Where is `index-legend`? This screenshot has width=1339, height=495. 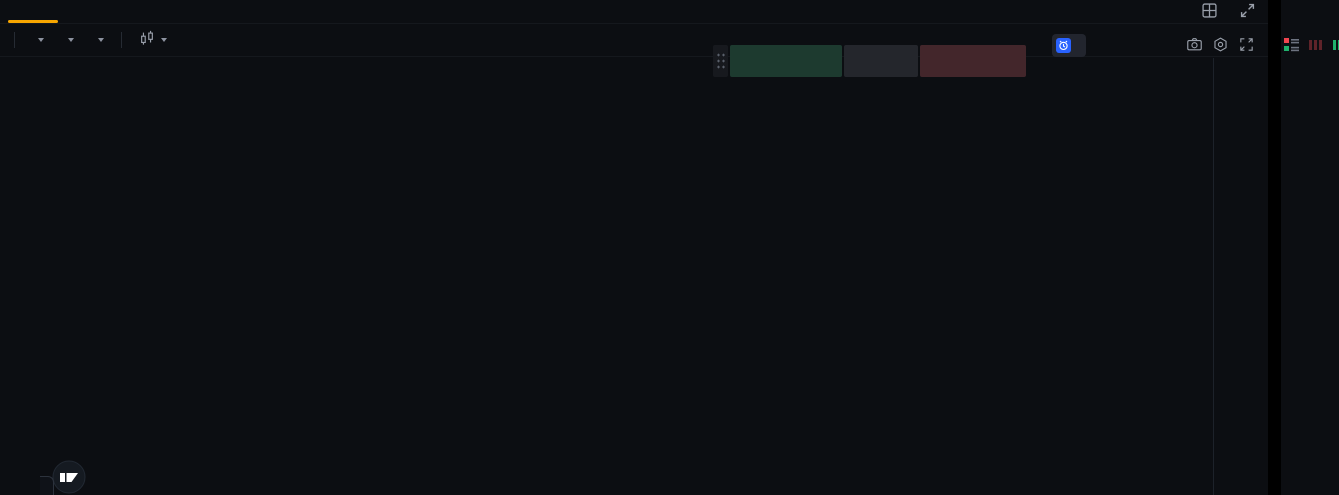 index-legend is located at coordinates (60, 103).